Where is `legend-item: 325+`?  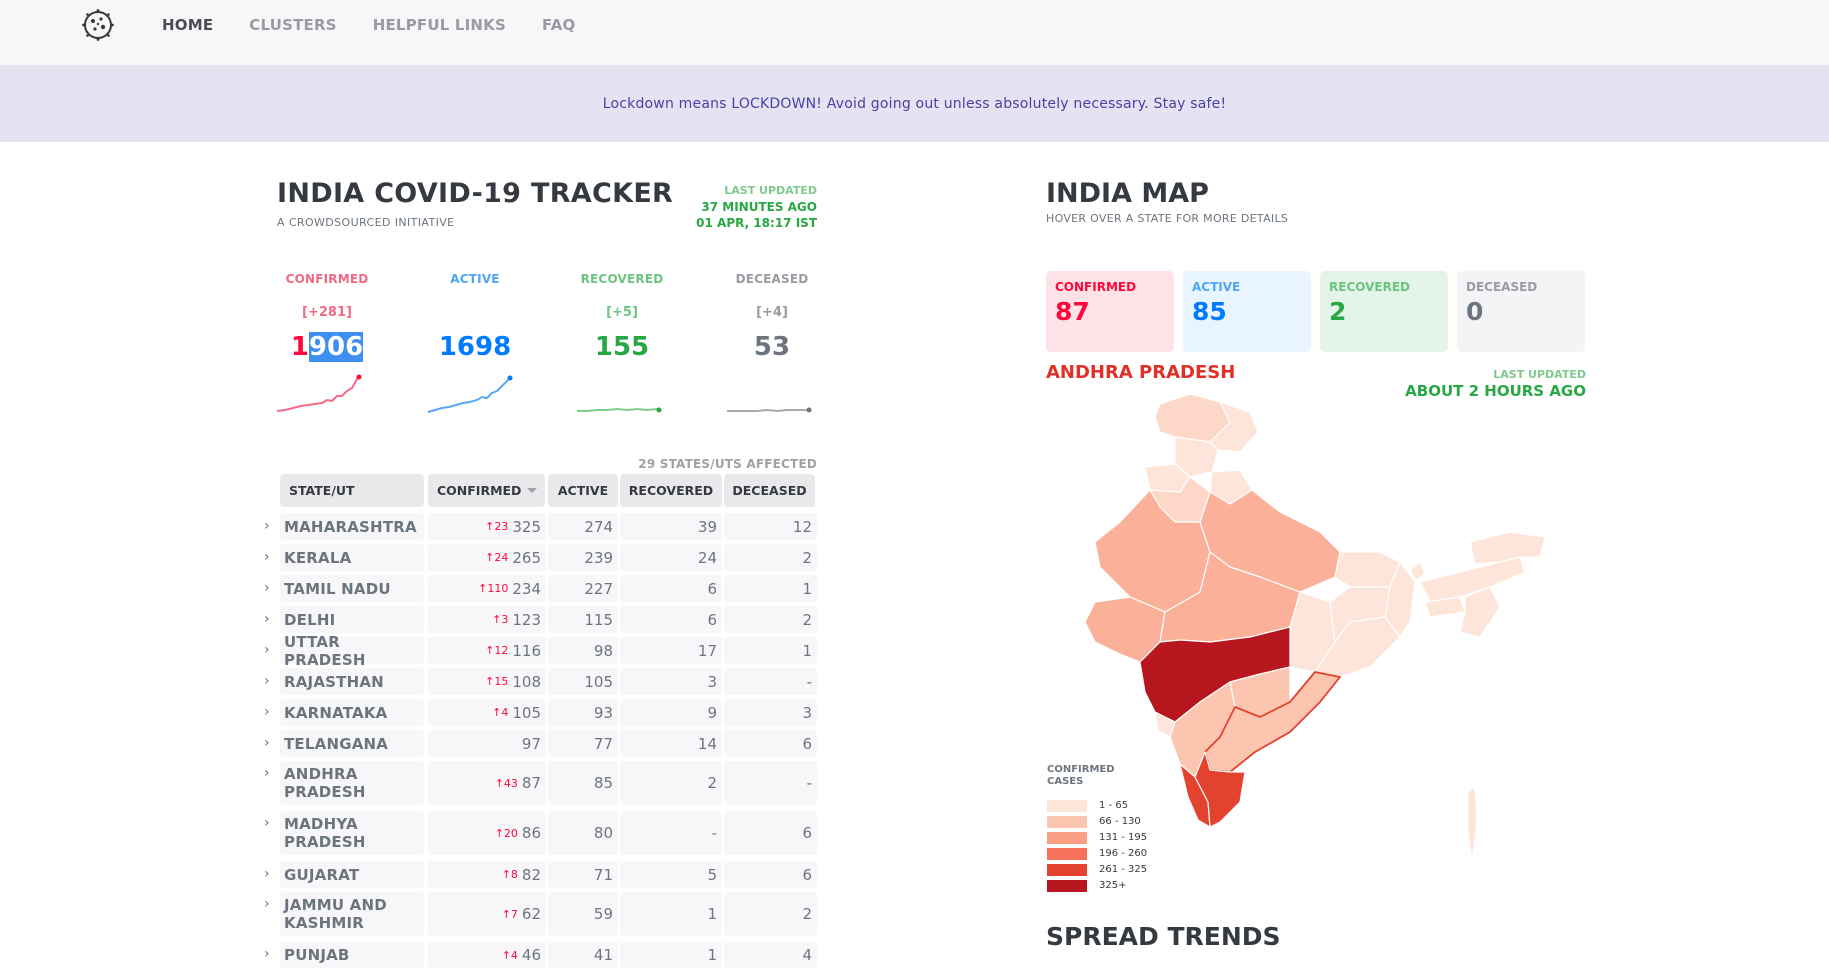
legend-item: 325+ is located at coordinates (1102, 886).